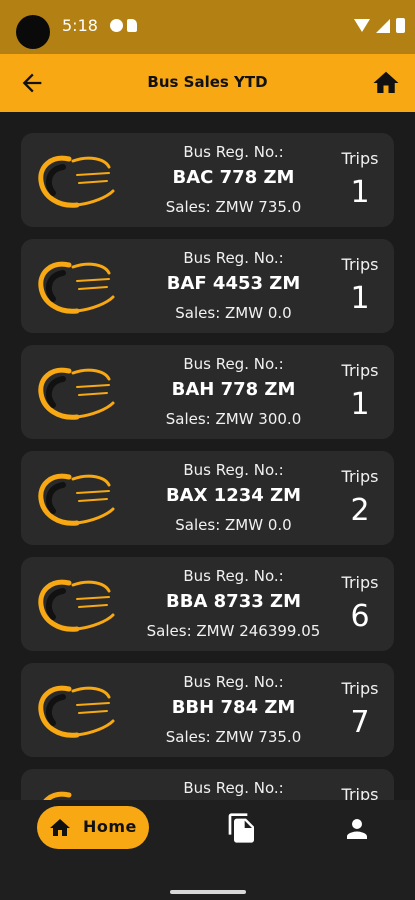  Describe the element at coordinates (233, 707) in the screenshot. I see `bus-reg-number: BBH 784 ZM` at that location.